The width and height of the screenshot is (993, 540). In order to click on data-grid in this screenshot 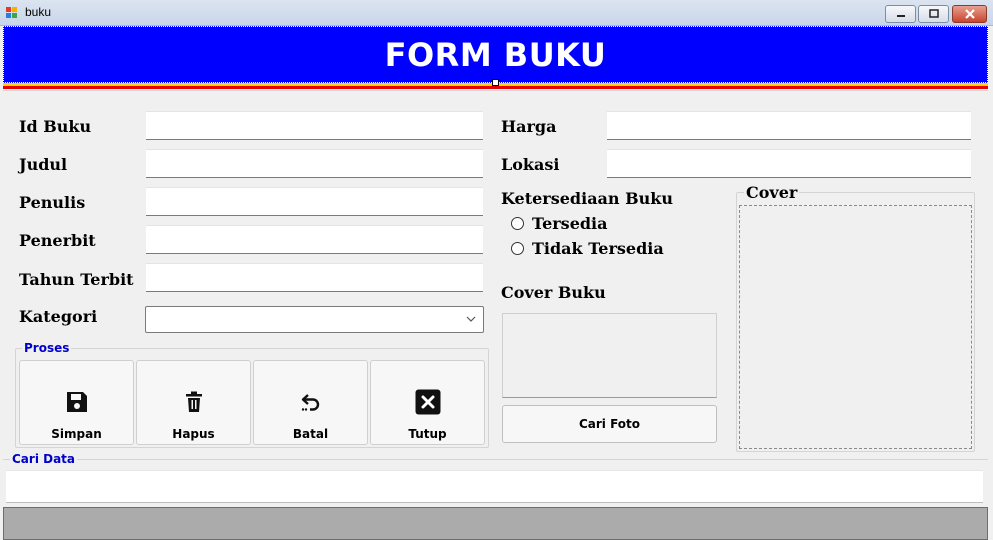, I will do `click(495, 523)`.